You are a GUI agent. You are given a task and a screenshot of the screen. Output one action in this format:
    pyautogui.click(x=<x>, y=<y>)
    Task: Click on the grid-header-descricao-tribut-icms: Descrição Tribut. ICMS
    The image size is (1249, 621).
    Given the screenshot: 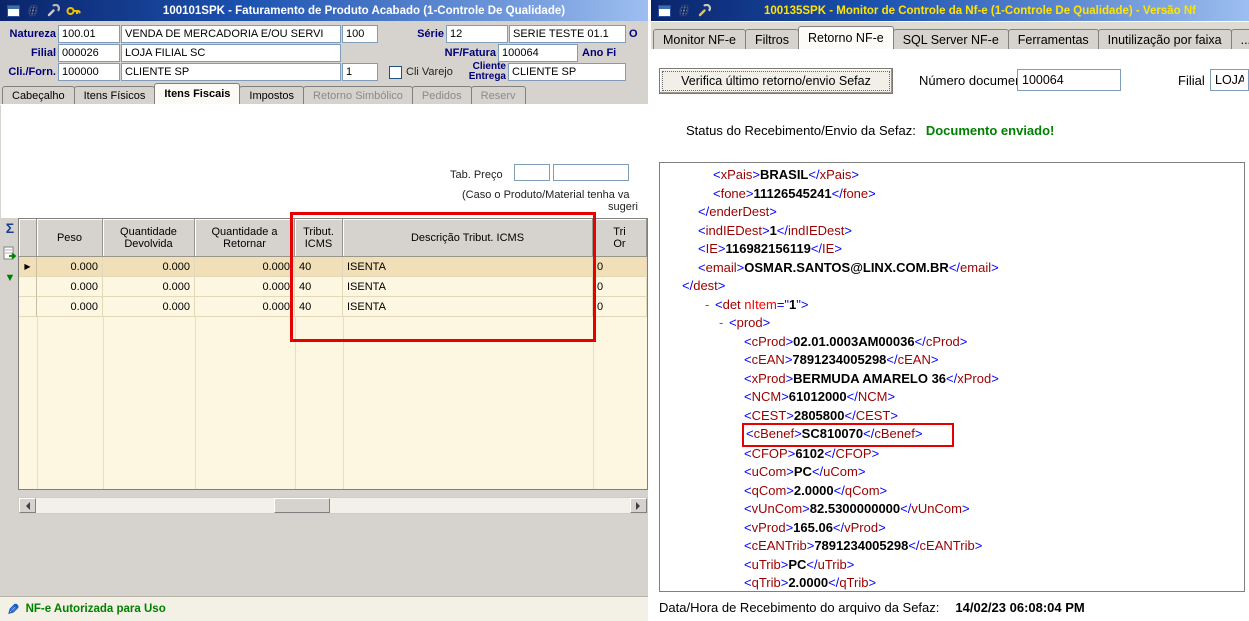 What is the action you would take?
    pyautogui.click(x=468, y=238)
    